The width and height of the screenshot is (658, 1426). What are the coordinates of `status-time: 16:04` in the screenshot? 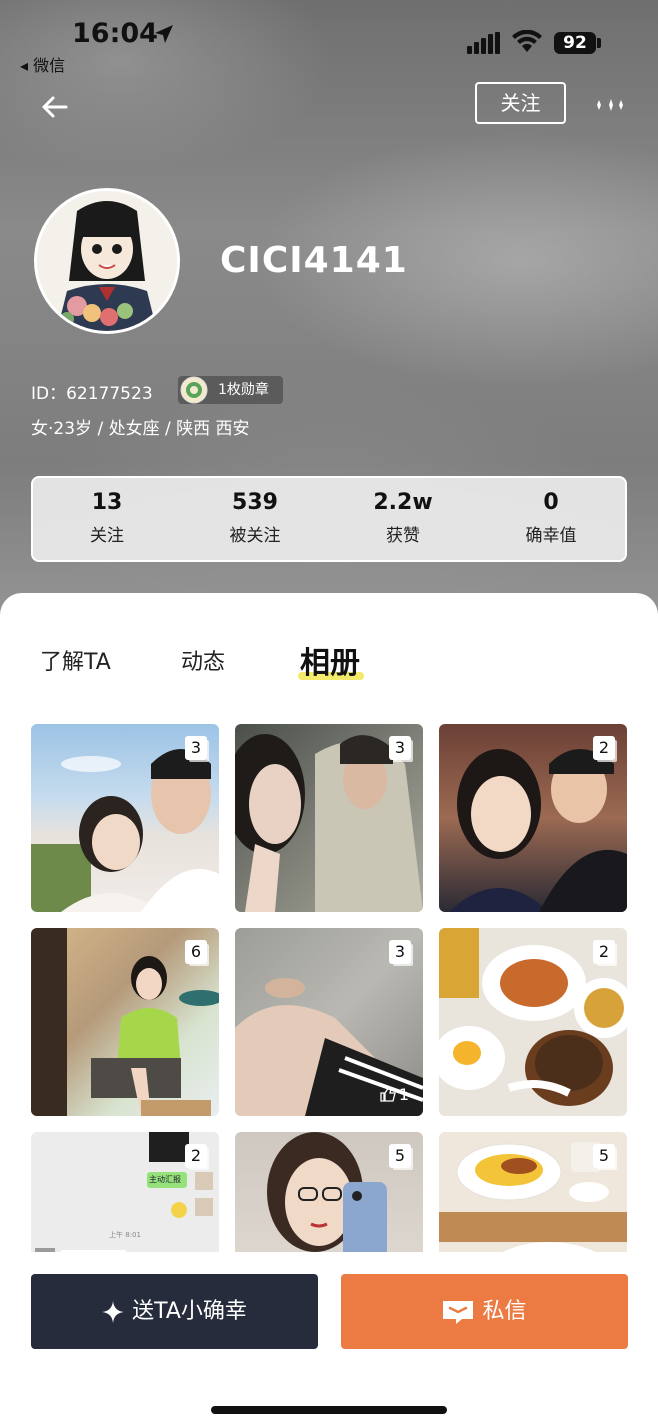 It's located at (115, 33).